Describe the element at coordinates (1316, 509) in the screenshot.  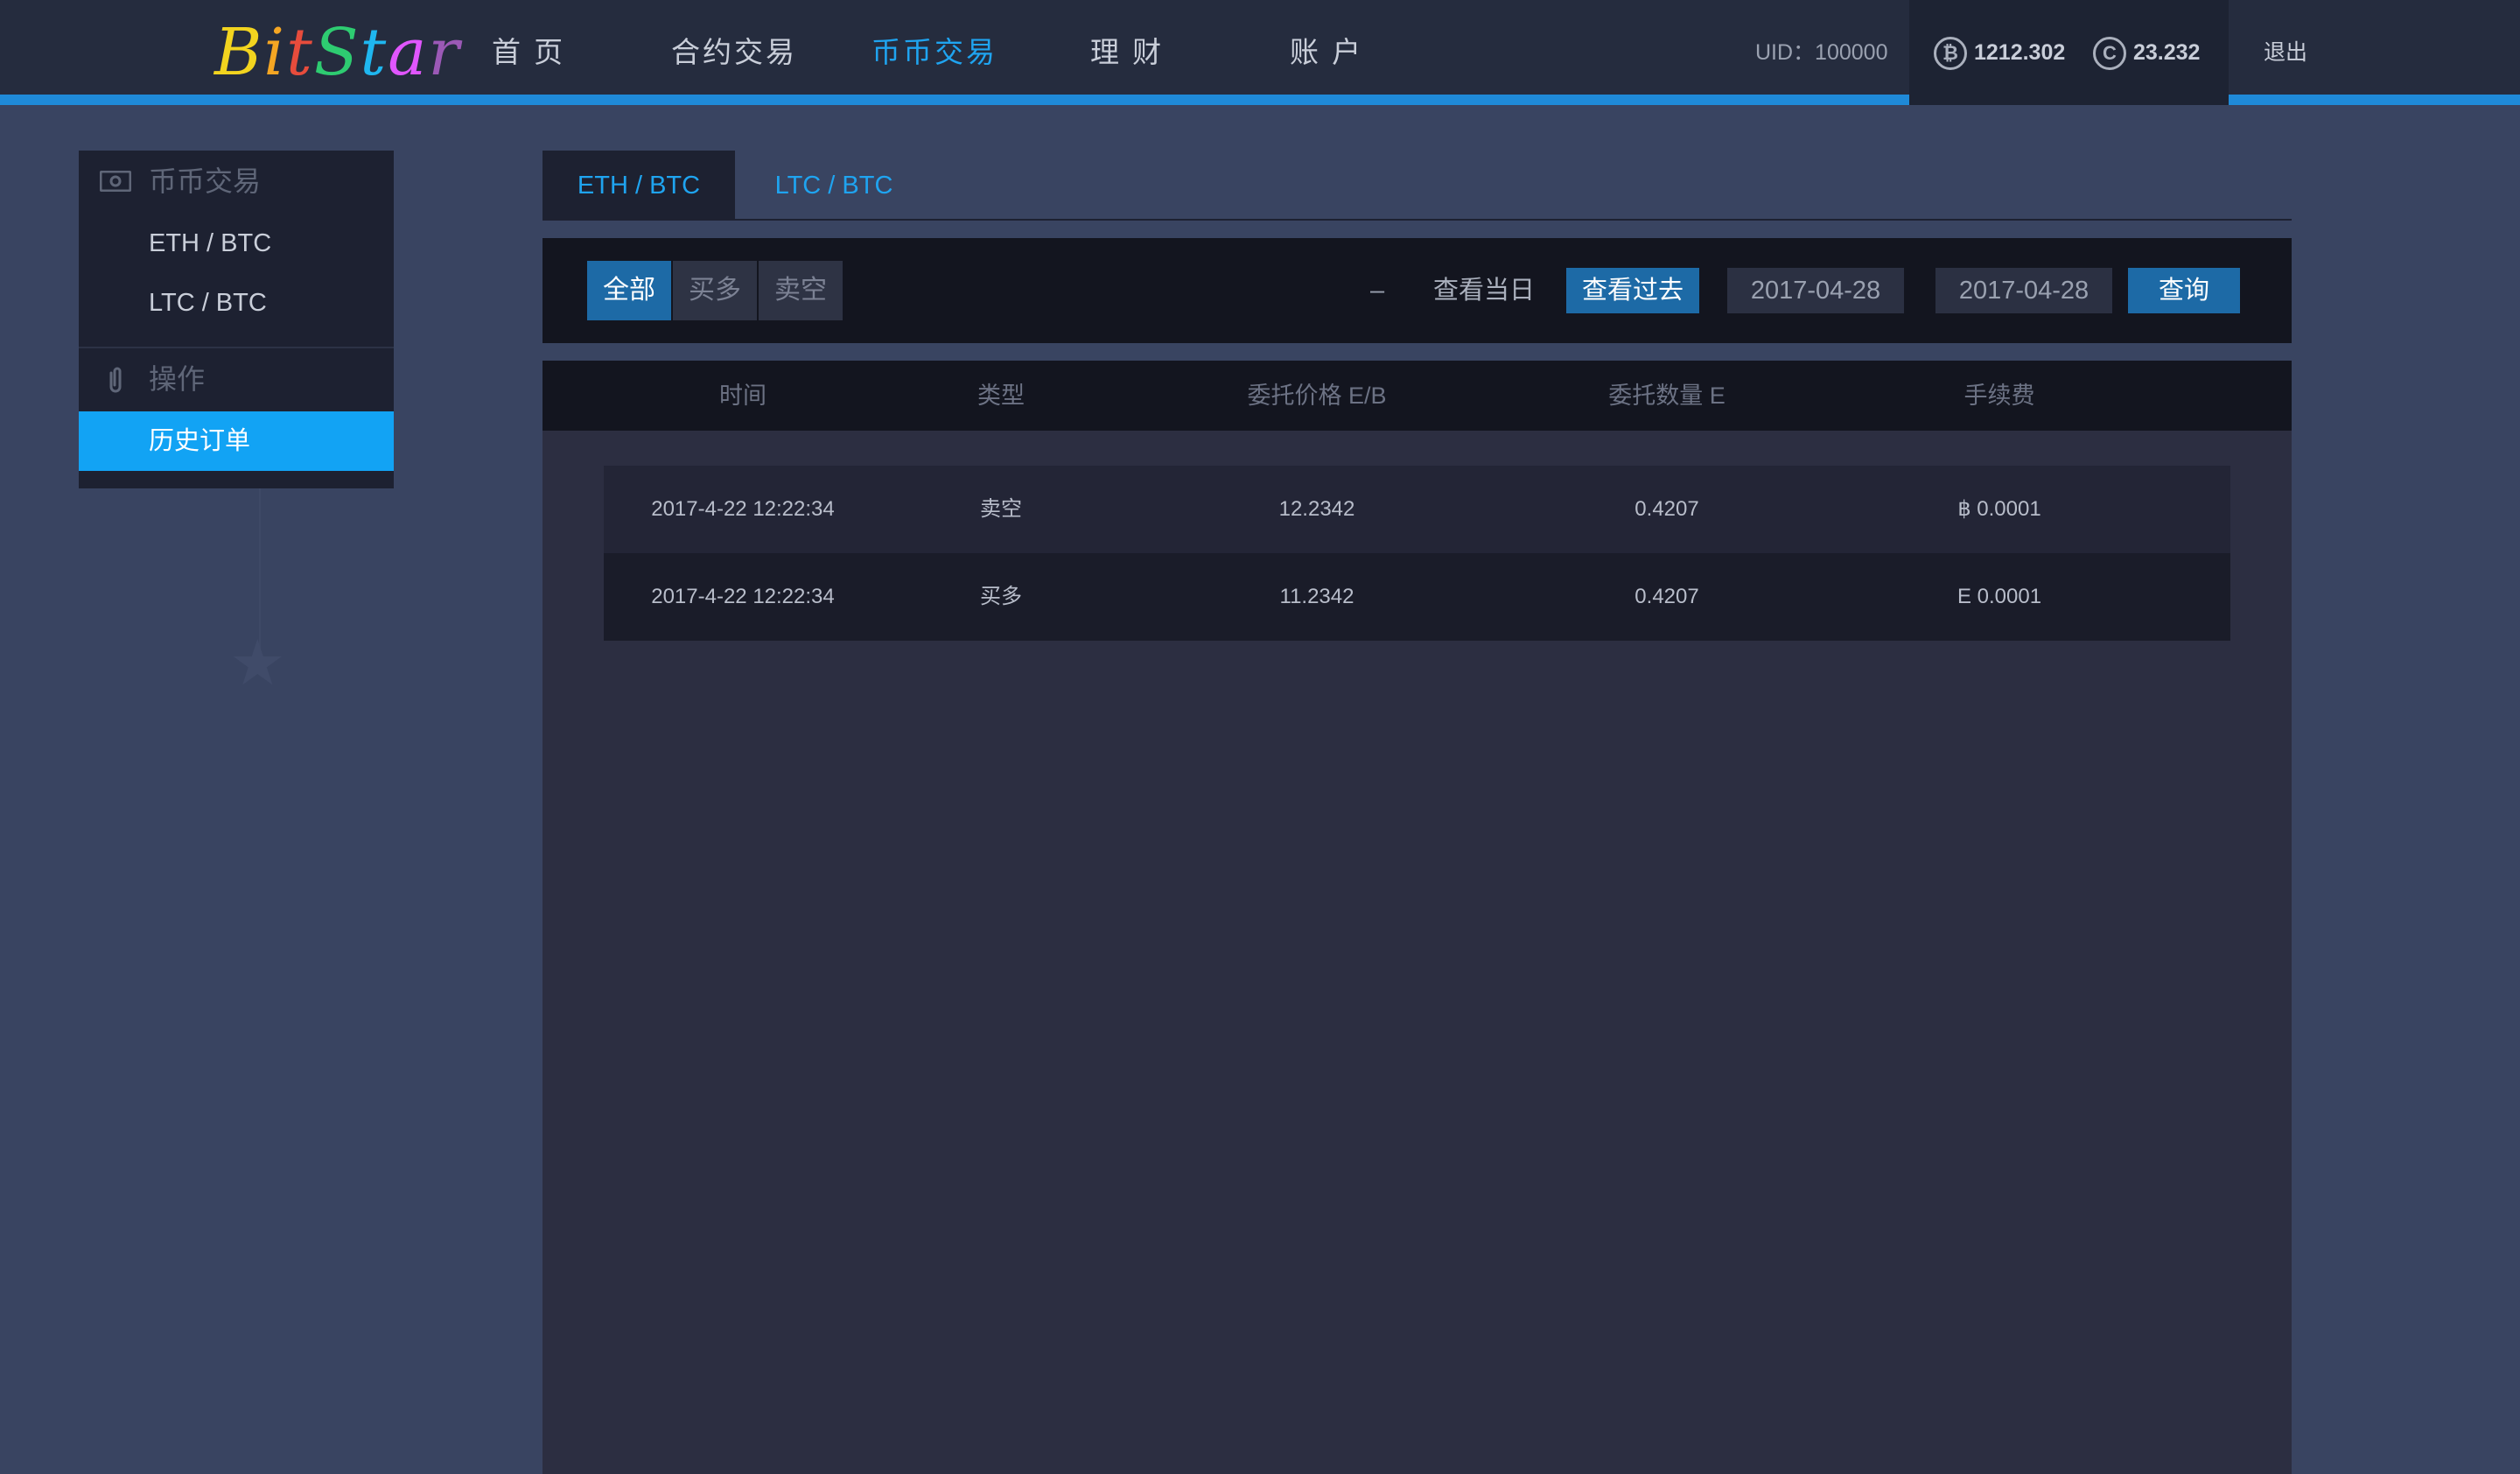
I see `cell-price: 12.2342` at that location.